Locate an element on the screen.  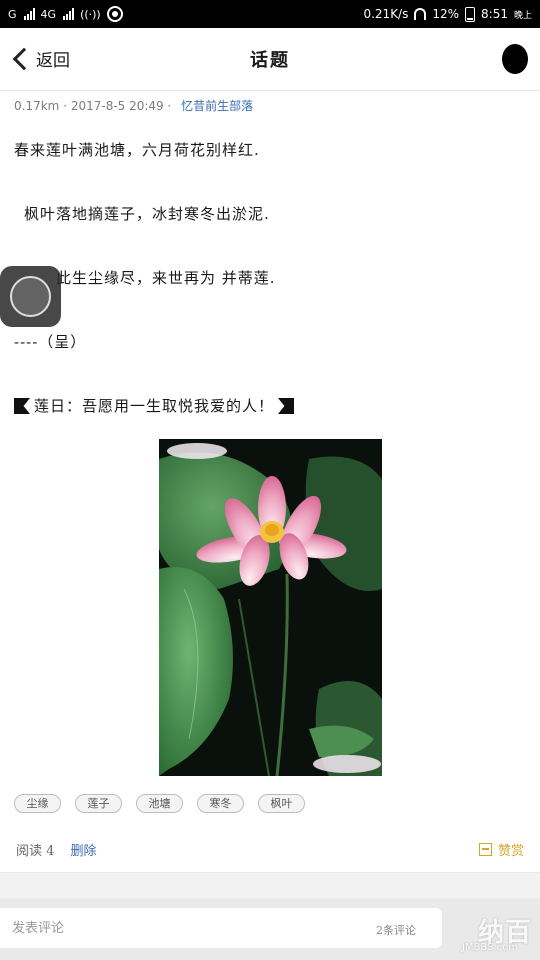
status-right: 0.21K/s 12% 8:51 晚上 is located at coordinates (447, 14).